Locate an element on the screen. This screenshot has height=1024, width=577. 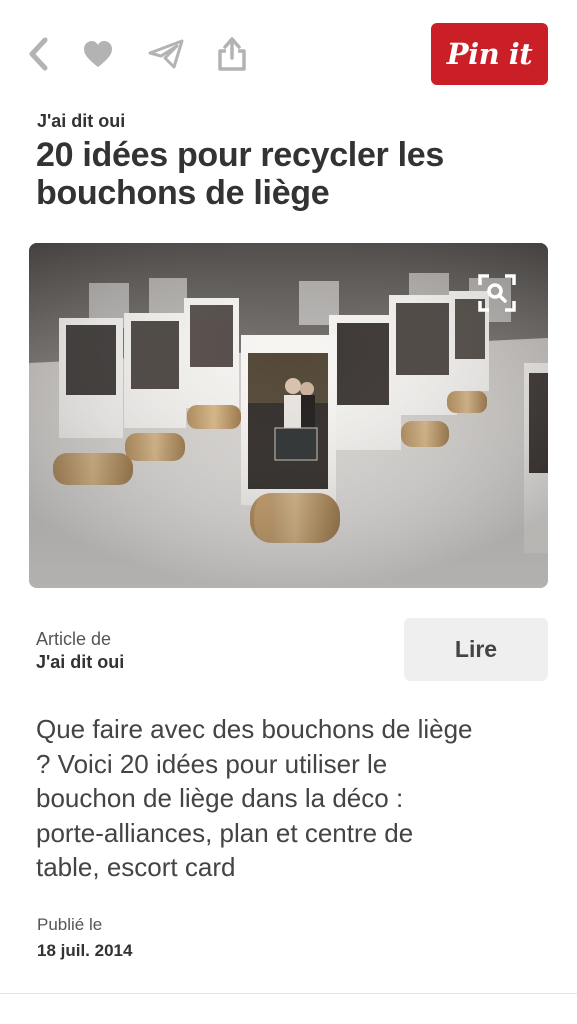
toolbar: Pin it is located at coordinates (288, 50).